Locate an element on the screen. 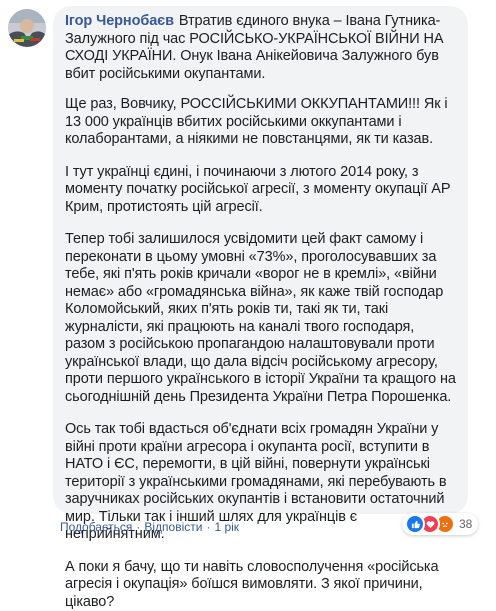  avatar-photo is located at coordinates (27, 28).